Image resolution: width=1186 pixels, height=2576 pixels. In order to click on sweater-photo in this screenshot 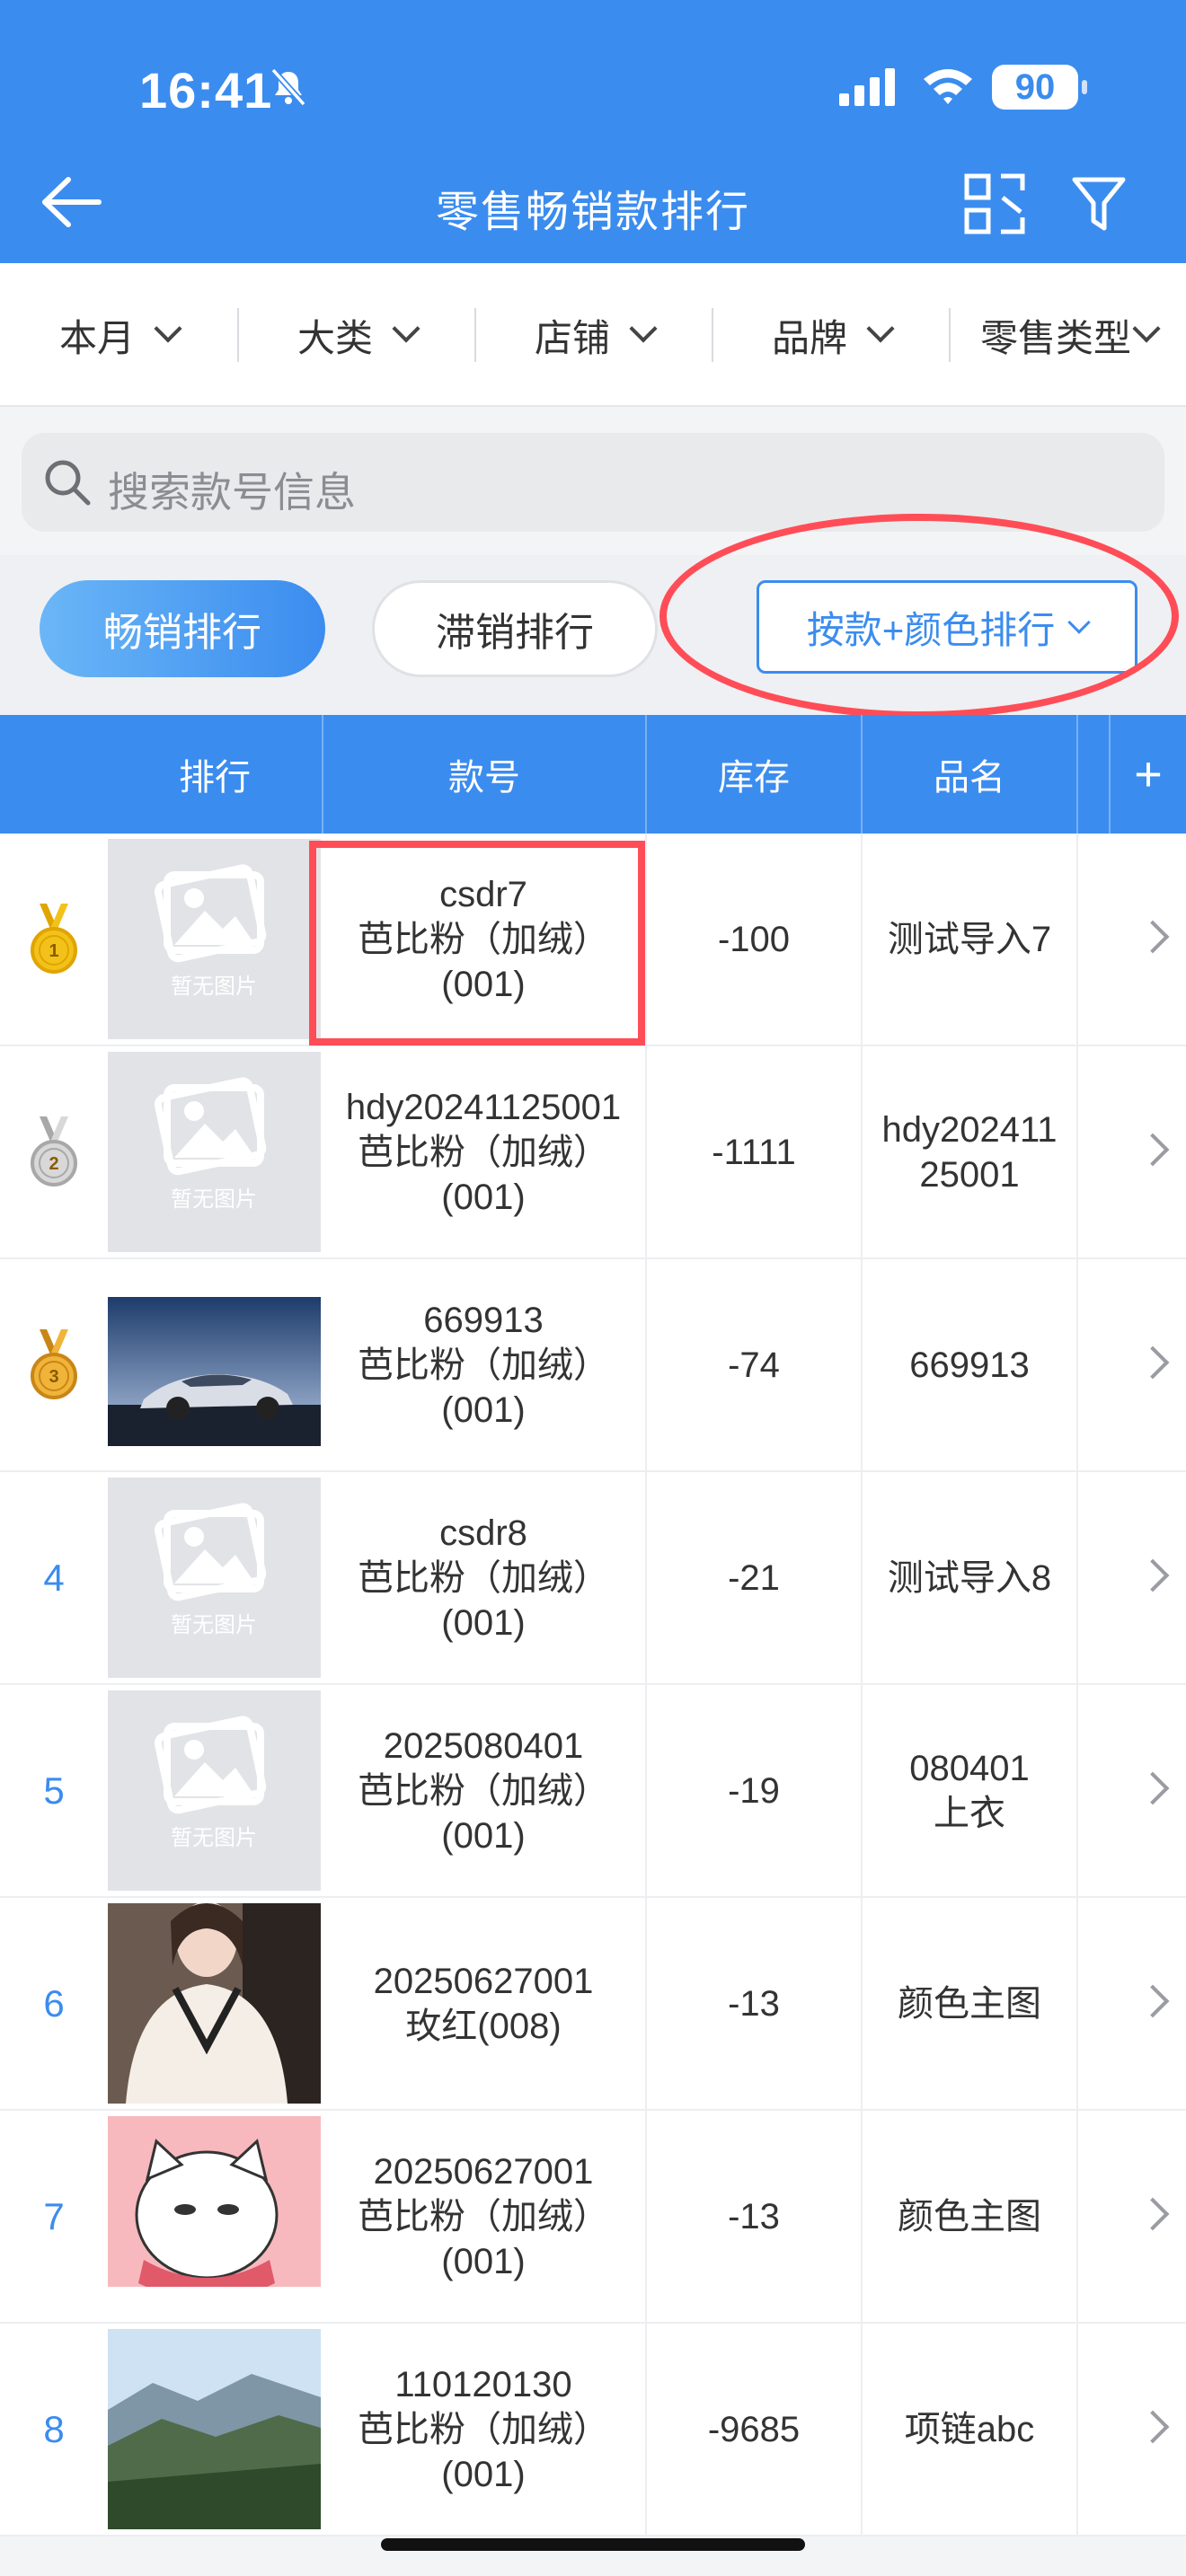, I will do `click(214, 2003)`.